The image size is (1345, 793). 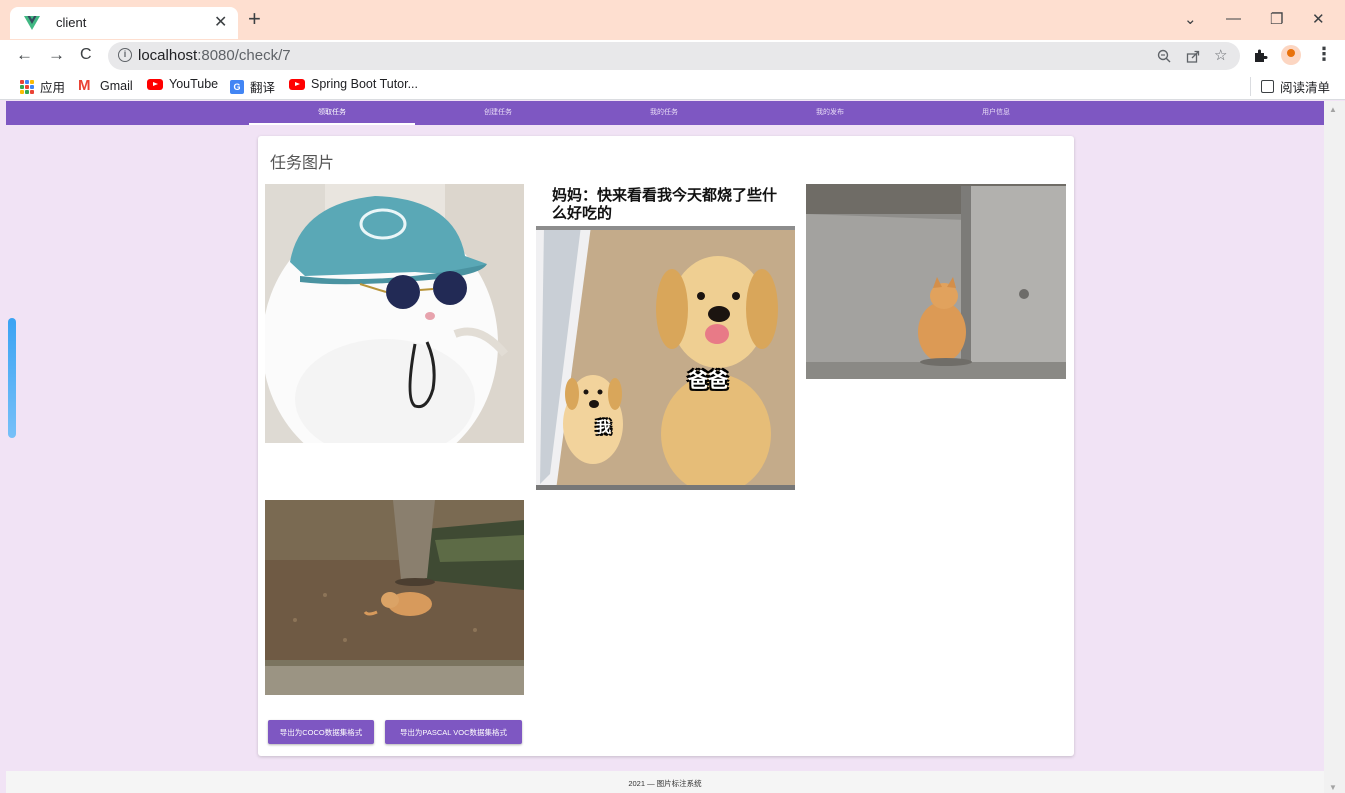 I want to click on nav-tab-claim-task: 领取任务, so click(x=332, y=113).